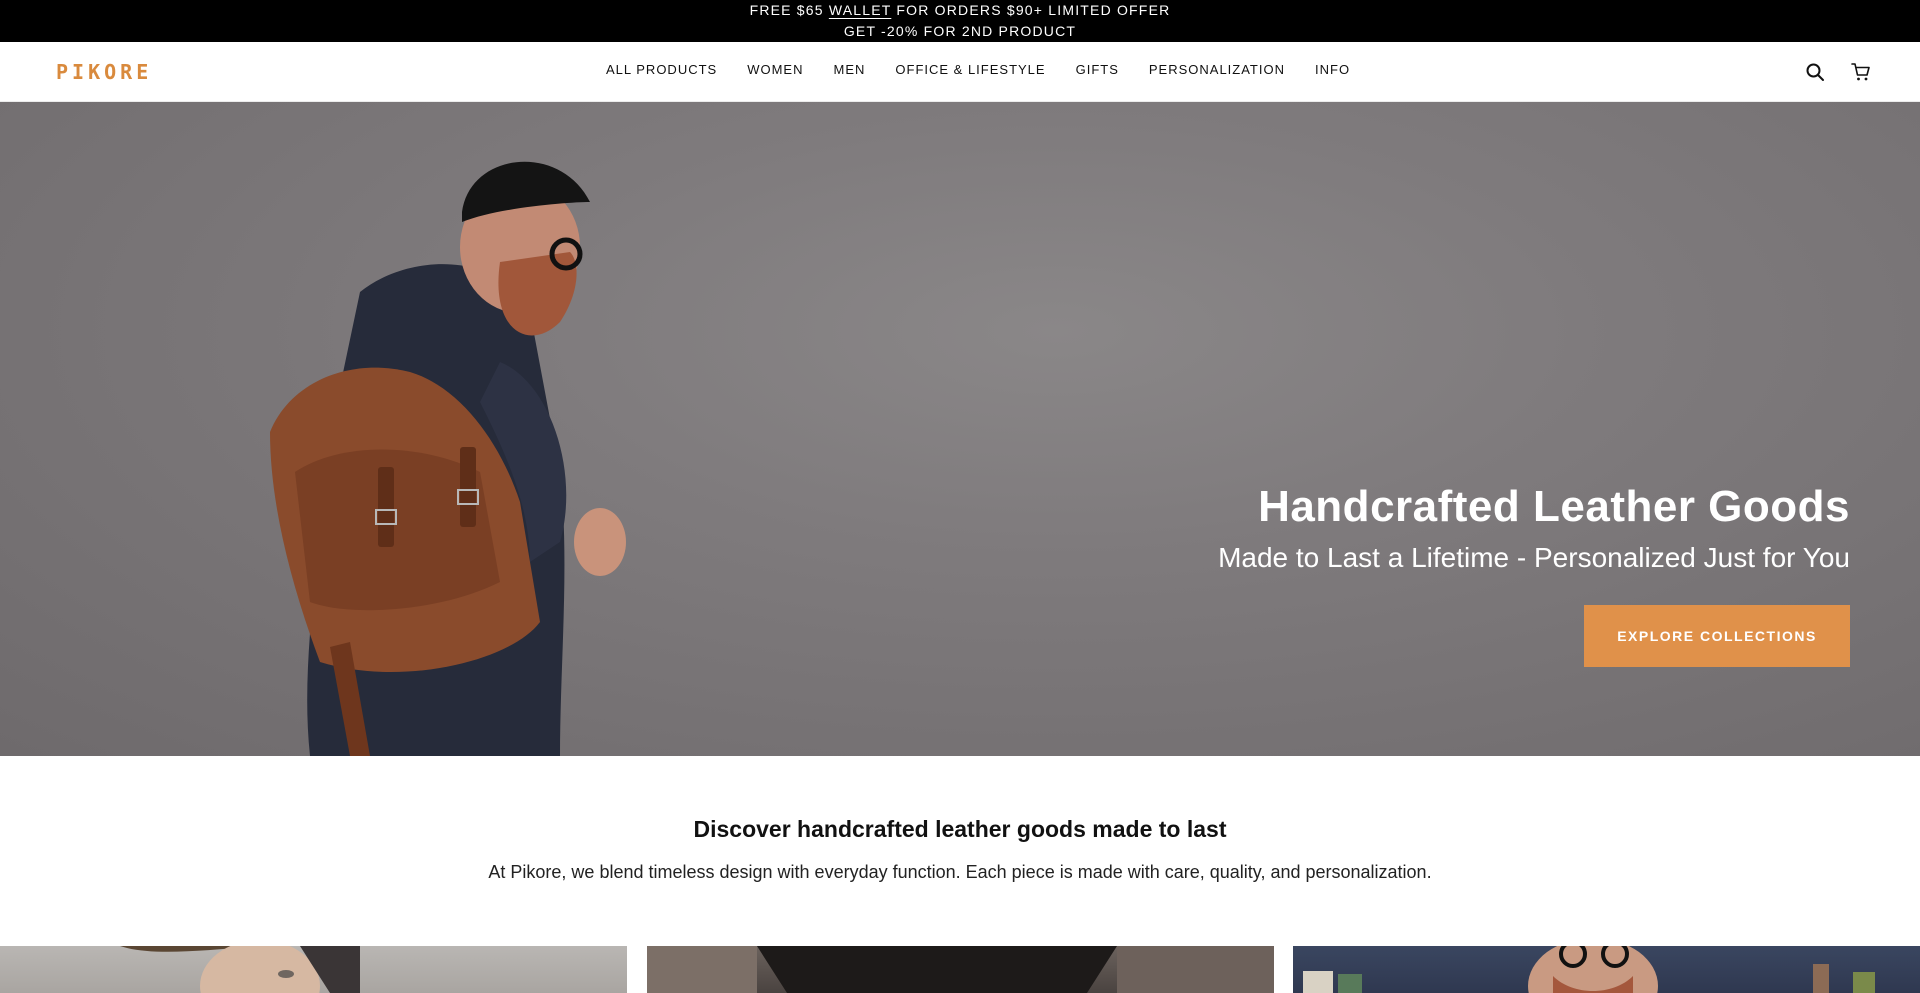  What do you see at coordinates (448, 458) in the screenshot?
I see `hero-model-image` at bounding box center [448, 458].